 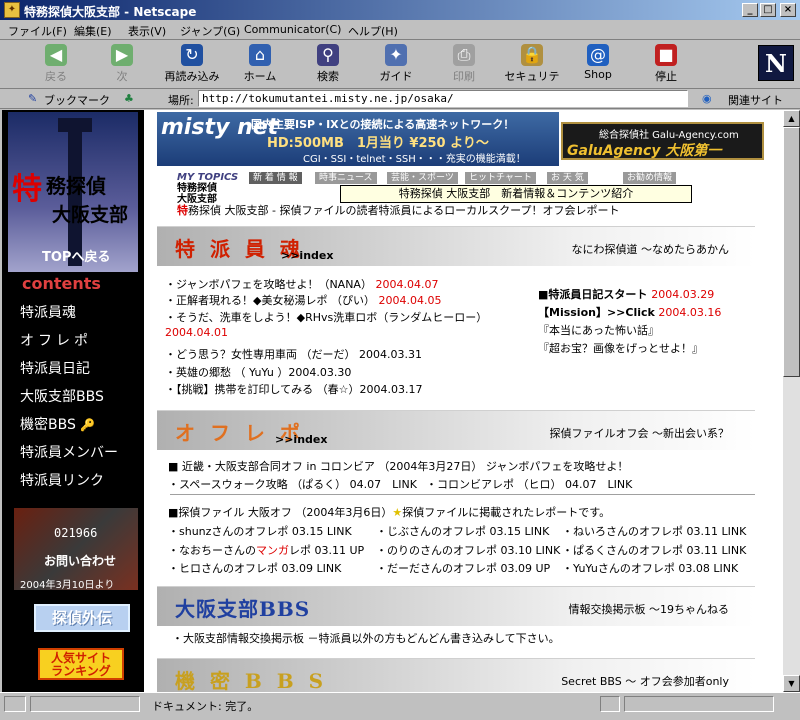 I want to click on menu-view: 表示(V), so click(x=147, y=31).